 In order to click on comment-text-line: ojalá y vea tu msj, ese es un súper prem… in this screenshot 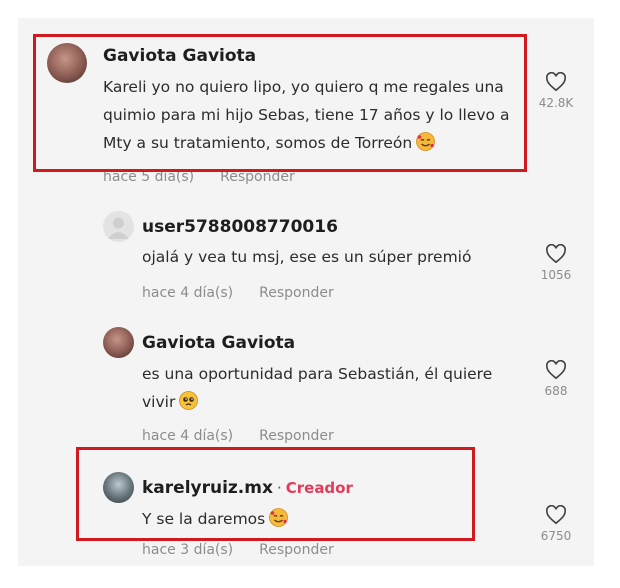, I will do `click(307, 257)`.